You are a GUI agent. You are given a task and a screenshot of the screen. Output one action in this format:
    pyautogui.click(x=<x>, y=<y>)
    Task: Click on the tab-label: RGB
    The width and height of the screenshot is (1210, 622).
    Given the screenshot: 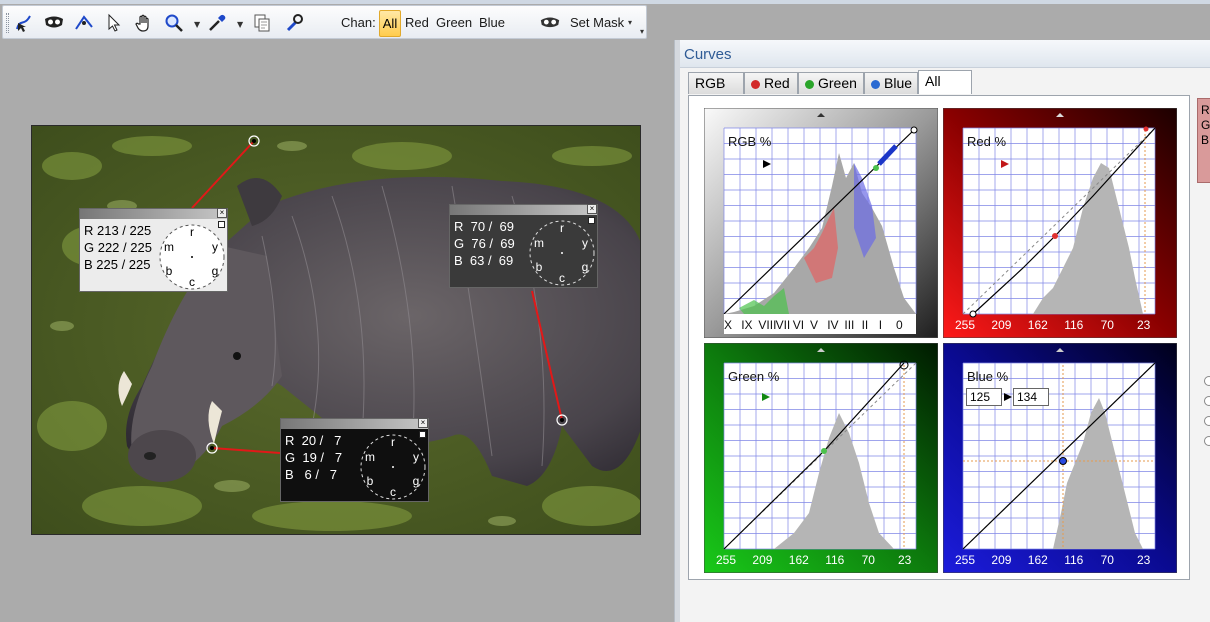 What is the action you would take?
    pyautogui.click(x=710, y=83)
    